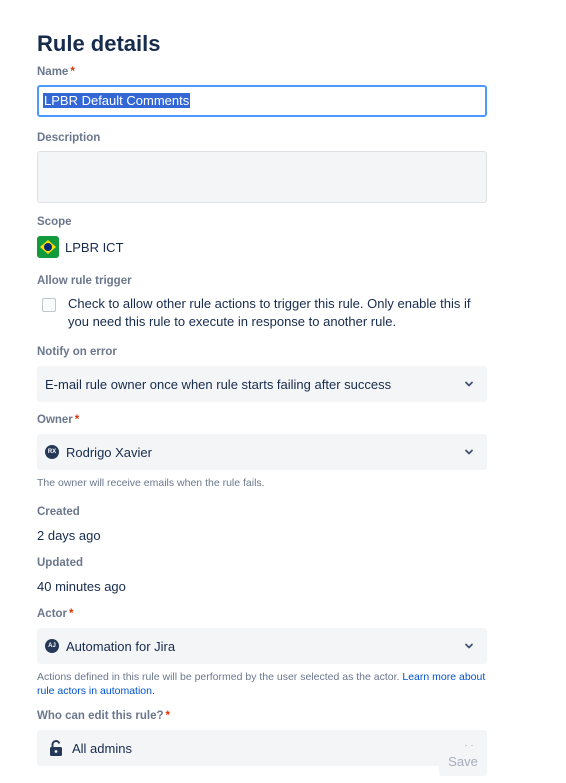 The height and width of the screenshot is (783, 566). Describe the element at coordinates (60, 563) in the screenshot. I see `updated-label: Updated` at that location.